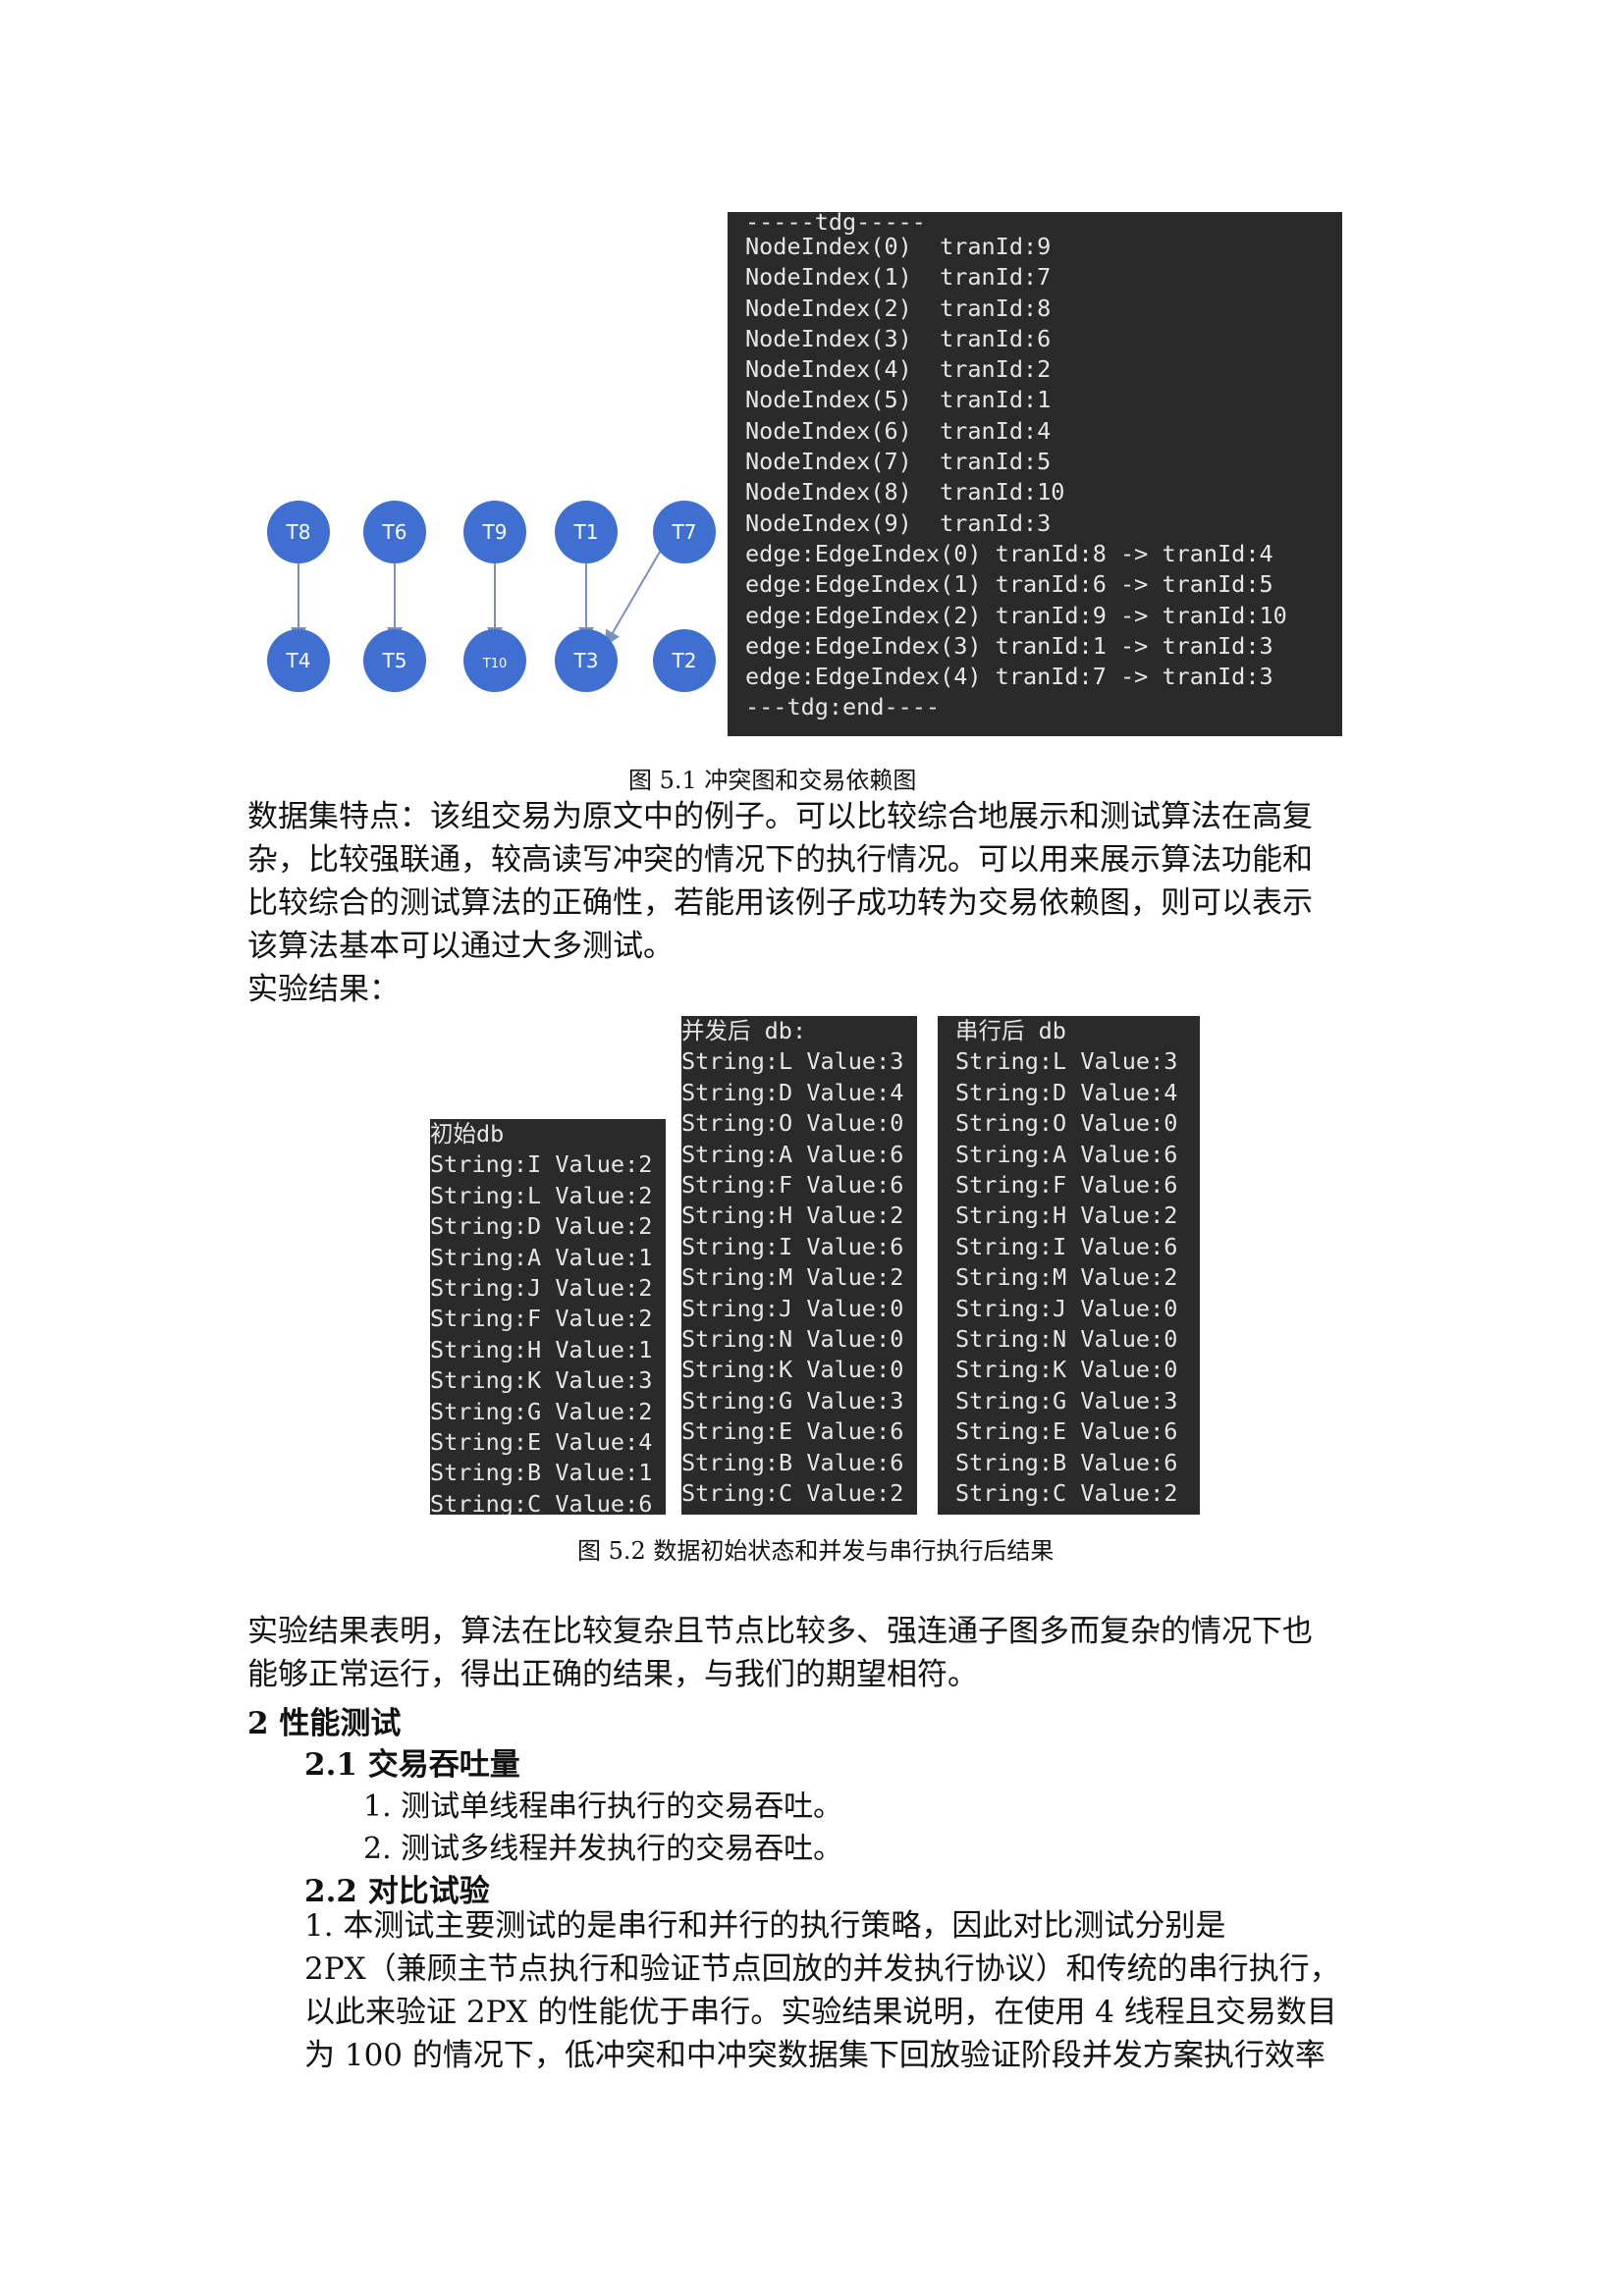 Image resolution: width=1624 pixels, height=2296 pixels. Describe the element at coordinates (412, 1765) in the screenshot. I see `section-heading-2-1: 2.1 交易吞吐量` at that location.